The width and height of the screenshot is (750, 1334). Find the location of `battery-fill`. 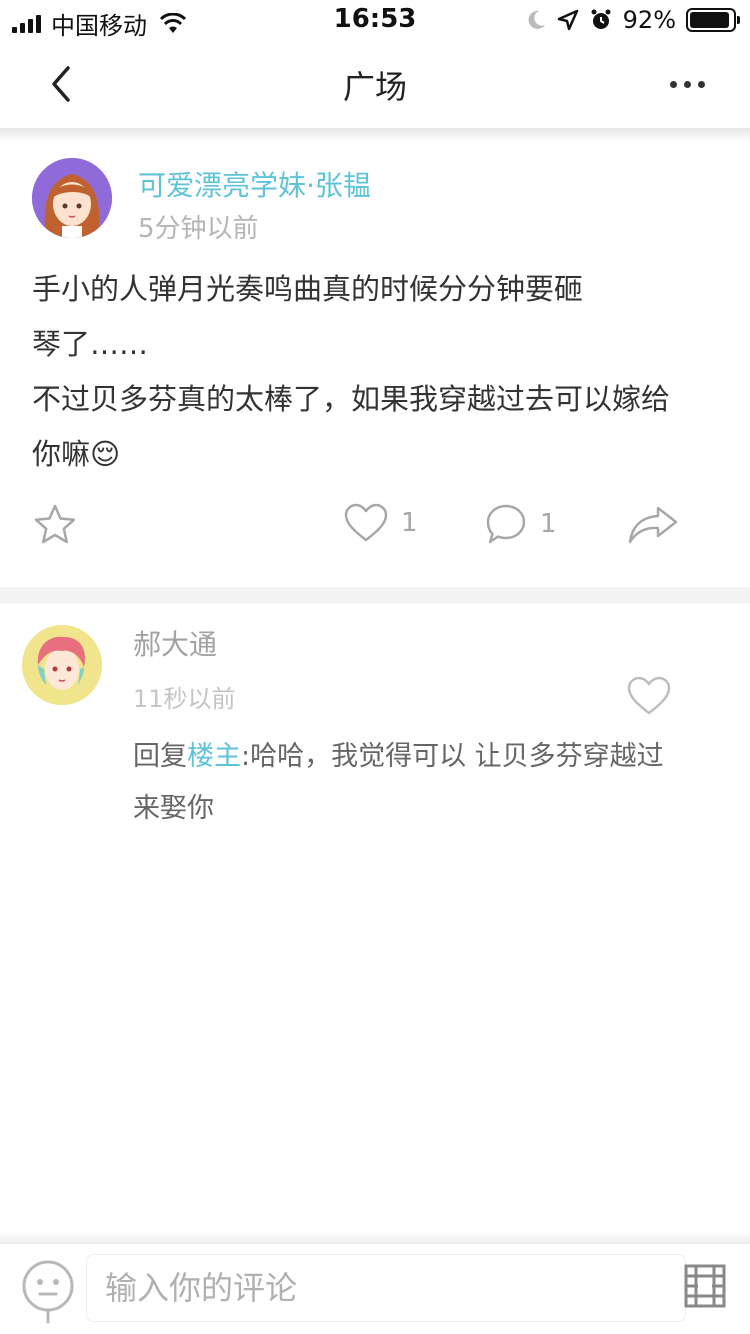

battery-fill is located at coordinates (709, 20).